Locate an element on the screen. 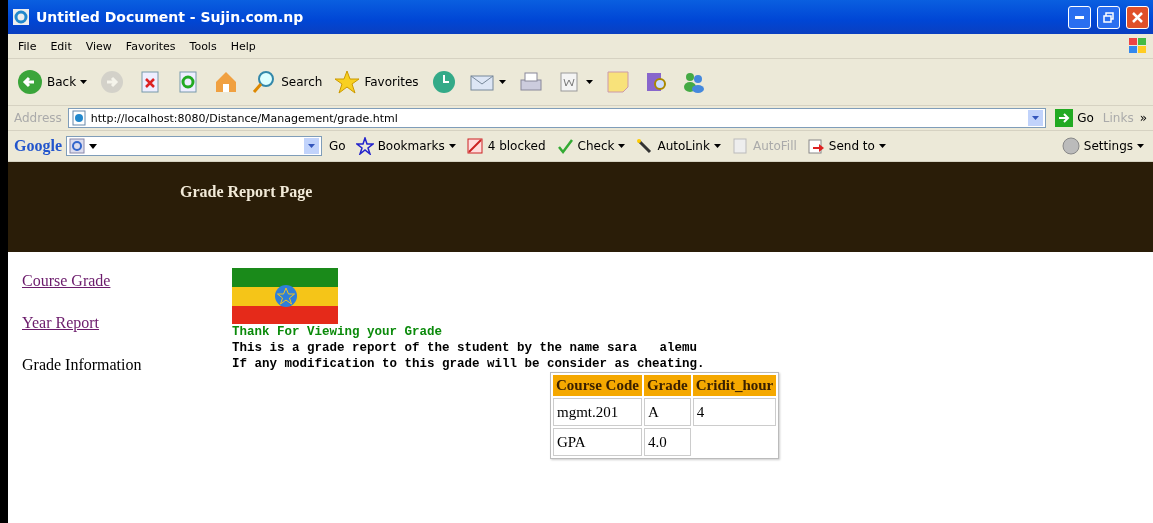 The image size is (1153, 523). wand-icon is located at coordinates (644, 146).